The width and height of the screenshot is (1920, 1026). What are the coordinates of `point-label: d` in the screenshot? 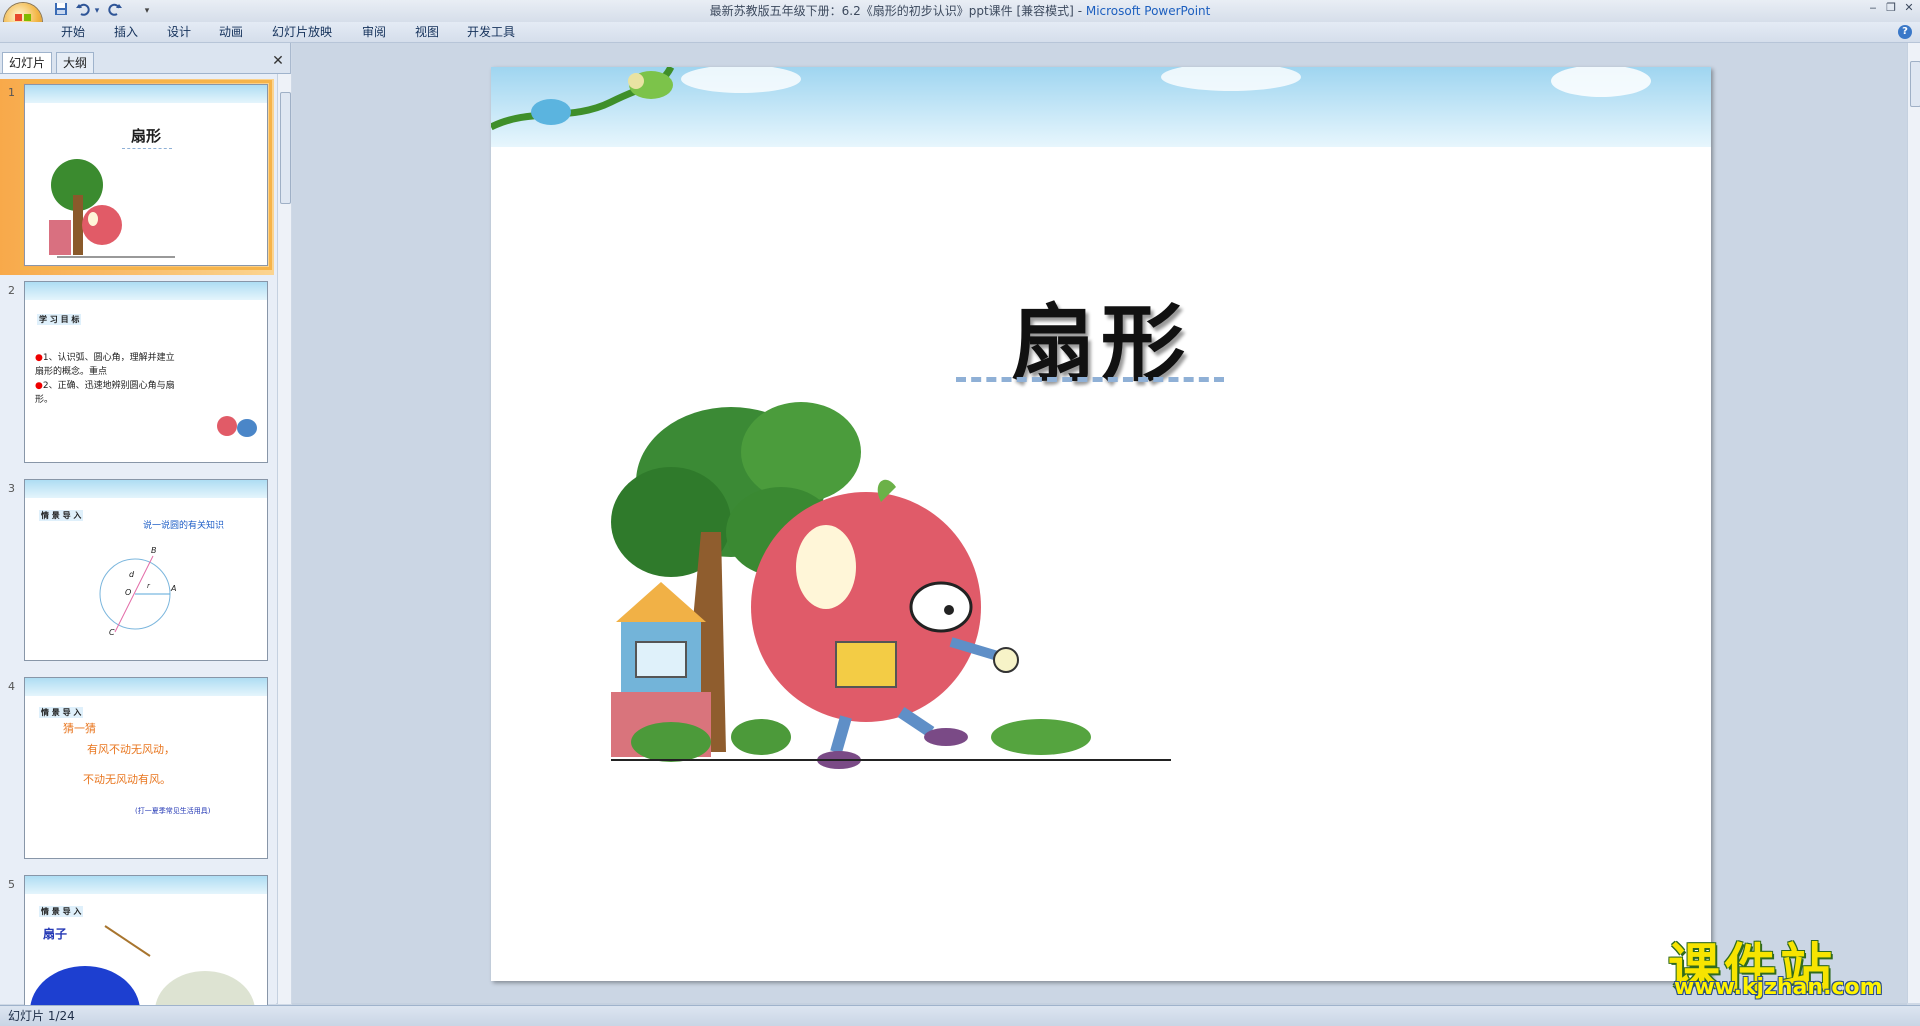 It's located at (132, 574).